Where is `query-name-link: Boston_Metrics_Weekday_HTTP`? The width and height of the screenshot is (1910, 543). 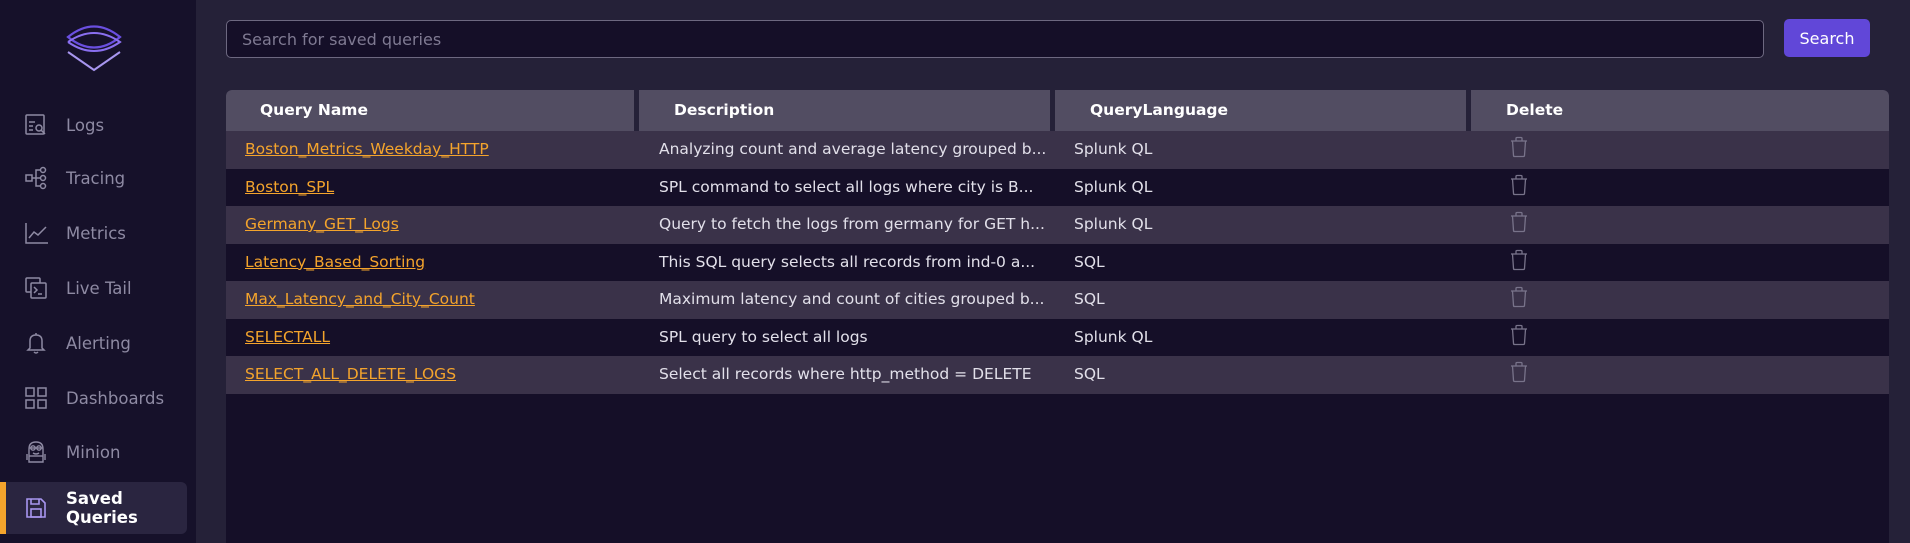 query-name-link: Boston_Metrics_Weekday_HTTP is located at coordinates (367, 149).